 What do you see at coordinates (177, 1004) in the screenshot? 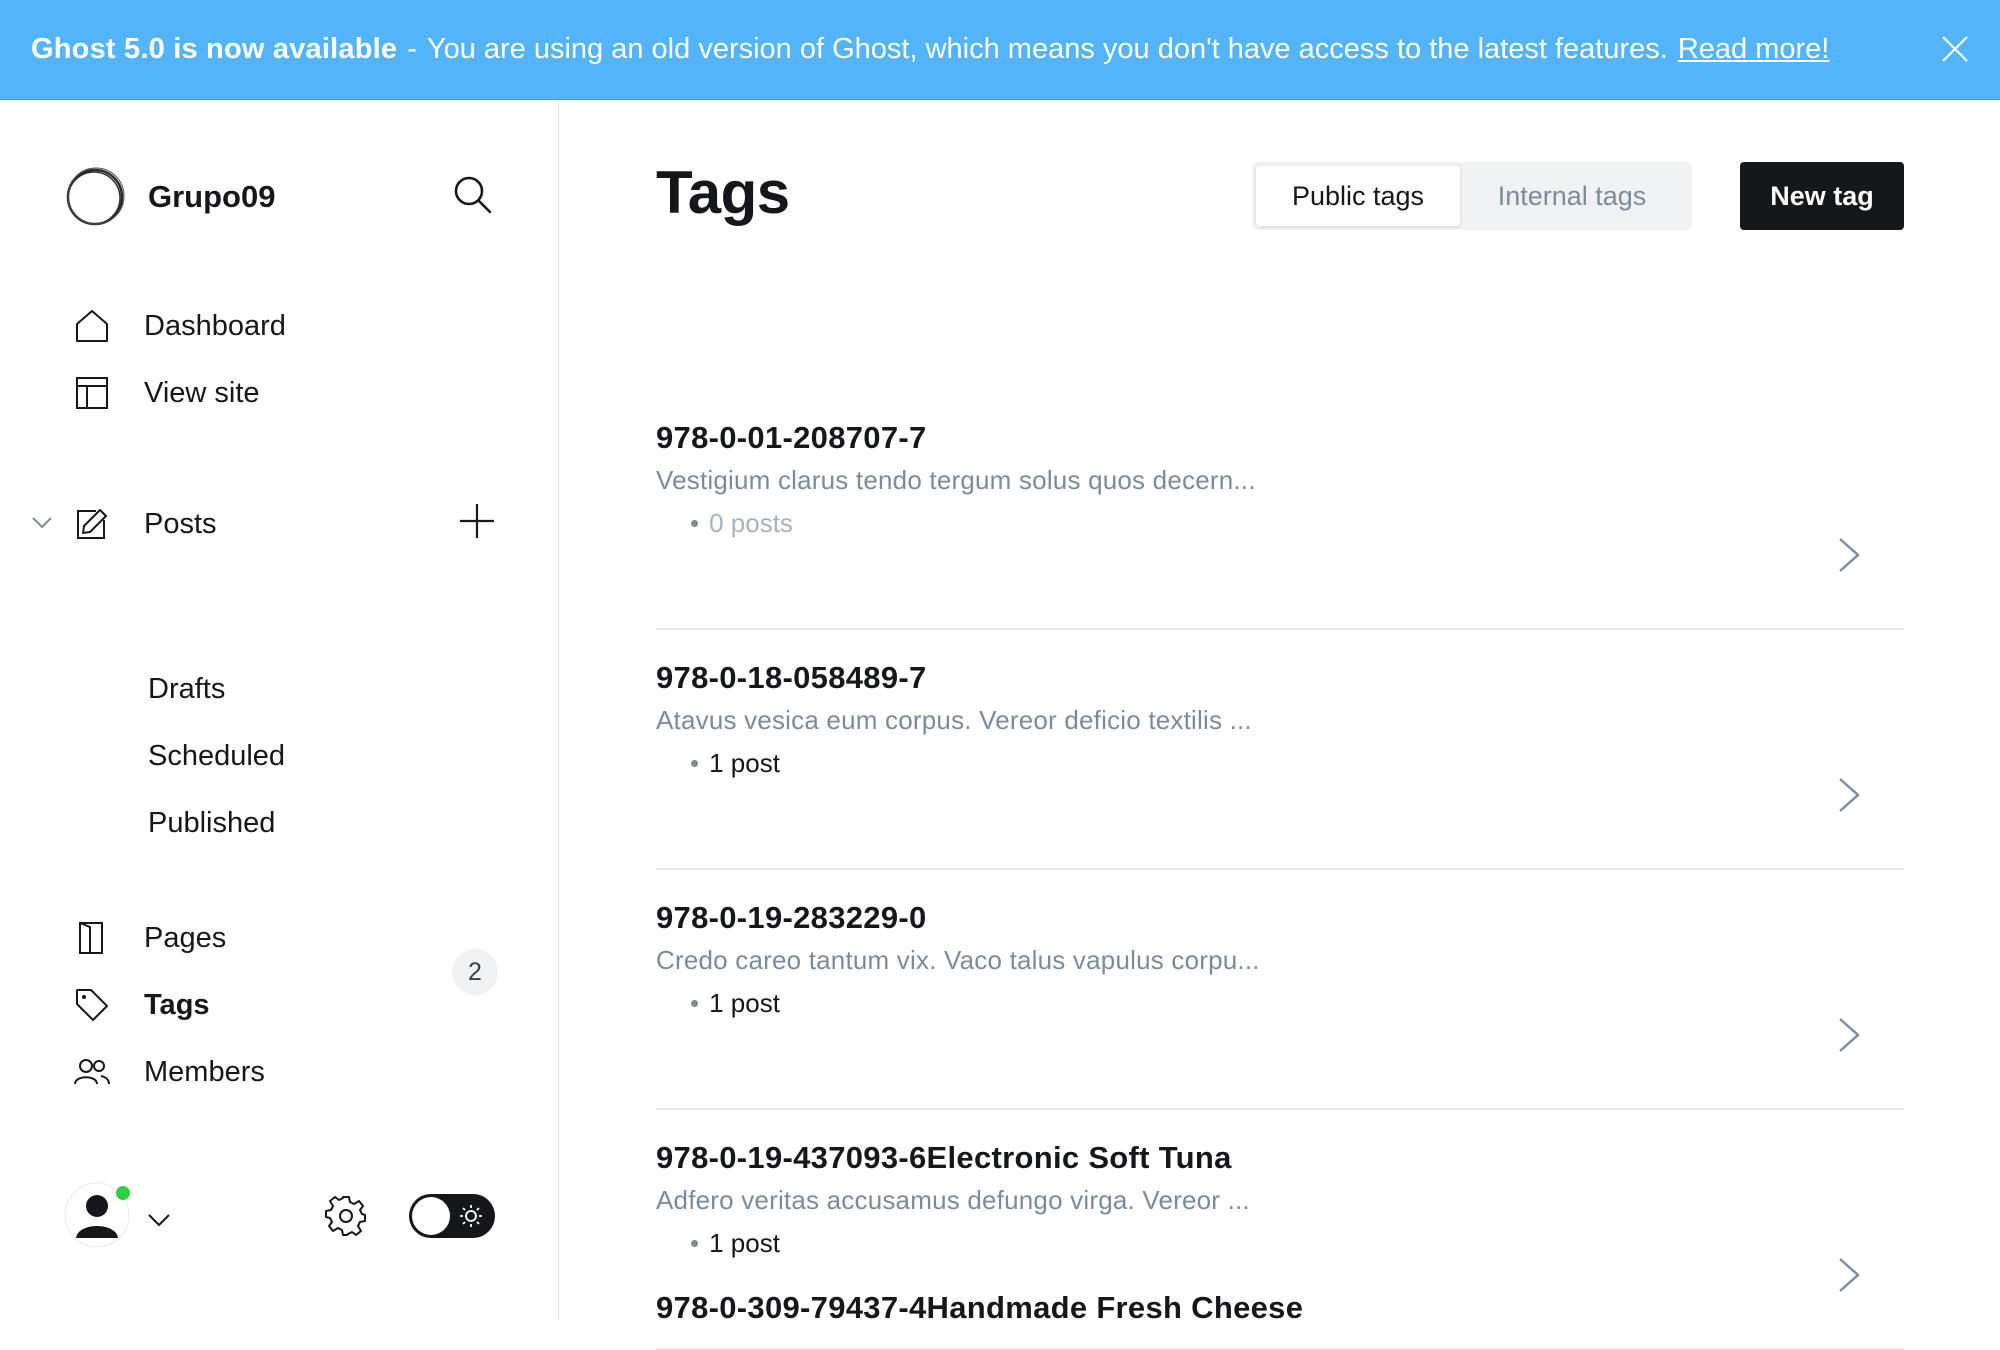
I see `nav-tags-label: Tags` at bounding box center [177, 1004].